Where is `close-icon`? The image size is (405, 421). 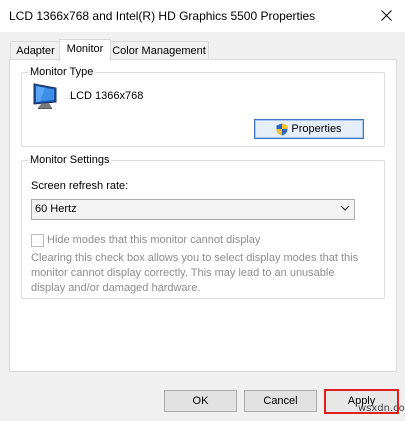
close-icon is located at coordinates (386, 15).